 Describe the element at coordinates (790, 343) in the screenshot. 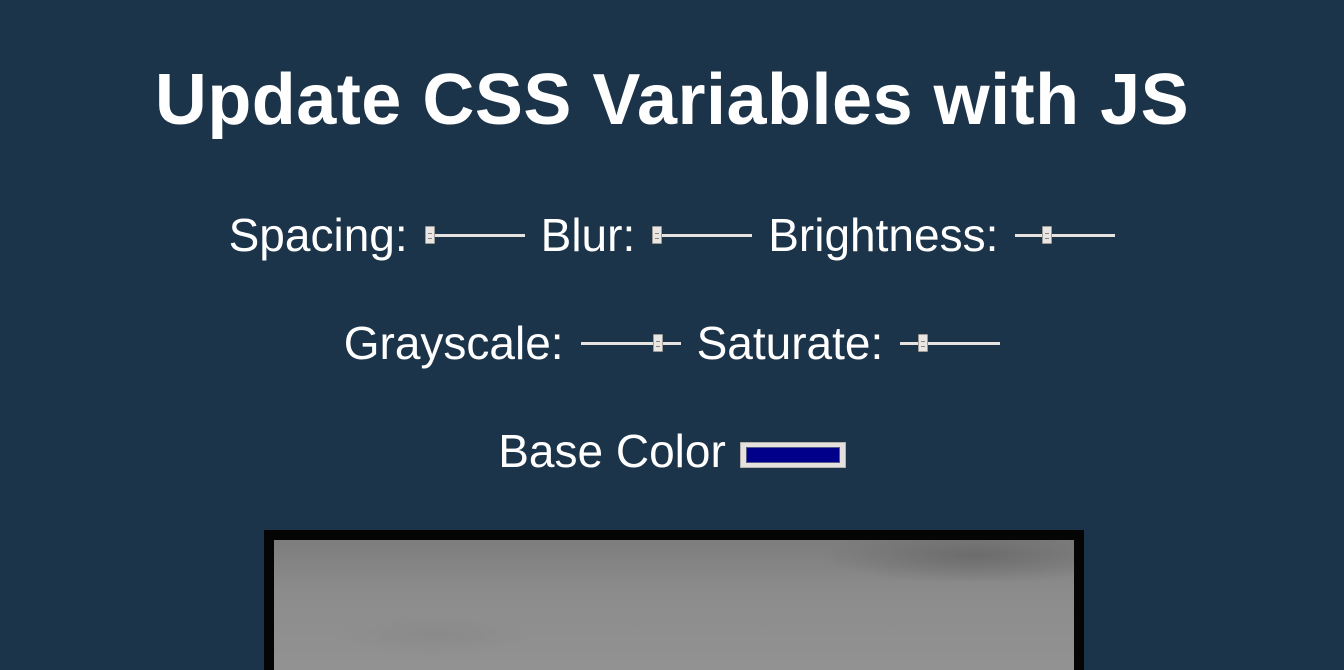

I see `saturate-label: Saturate:` at that location.